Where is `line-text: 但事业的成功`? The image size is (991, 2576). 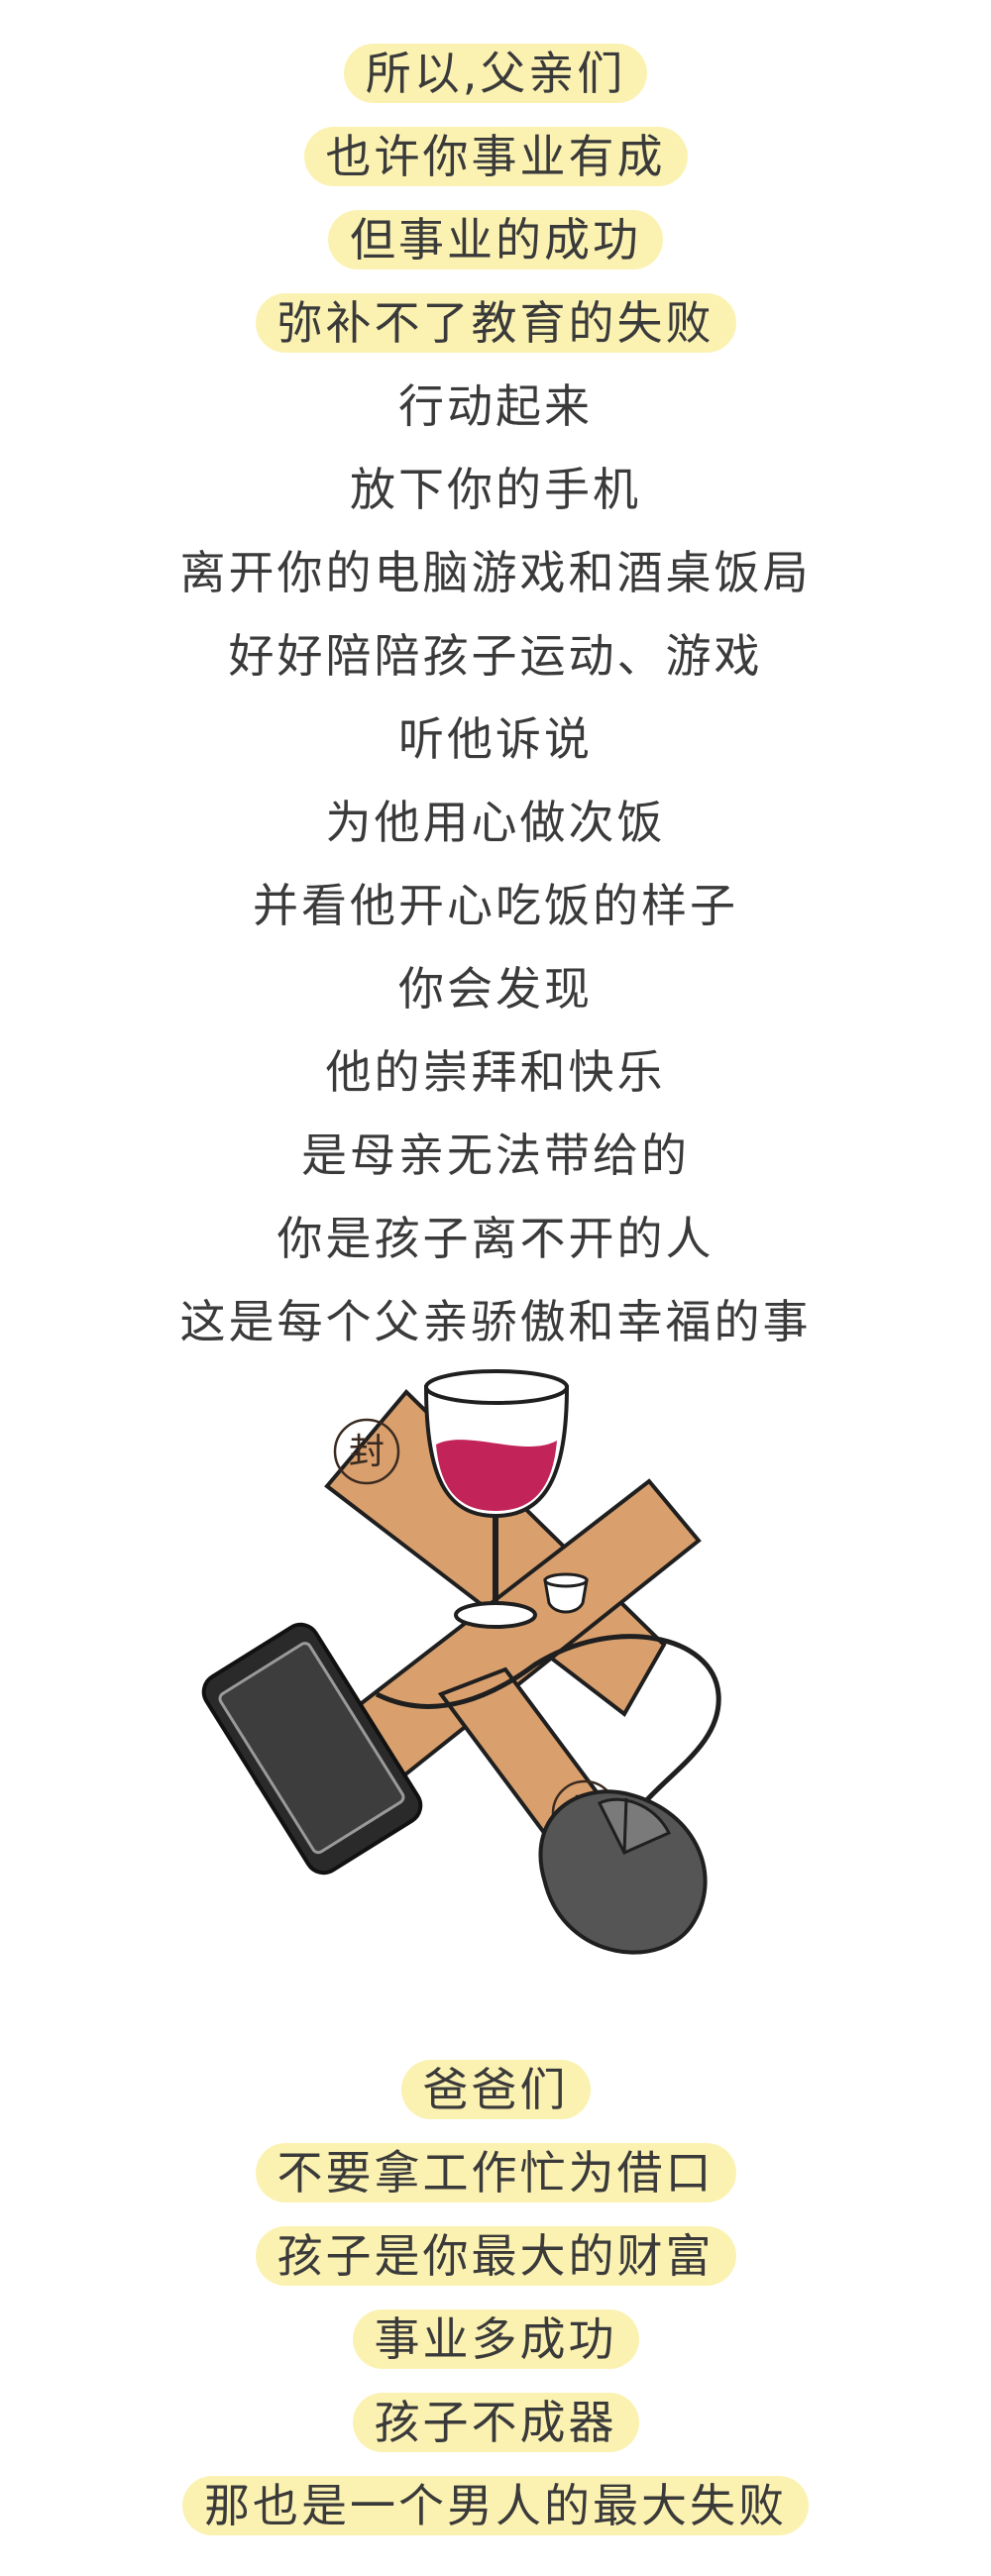
line-text: 但事业的成功 is located at coordinates (495, 239).